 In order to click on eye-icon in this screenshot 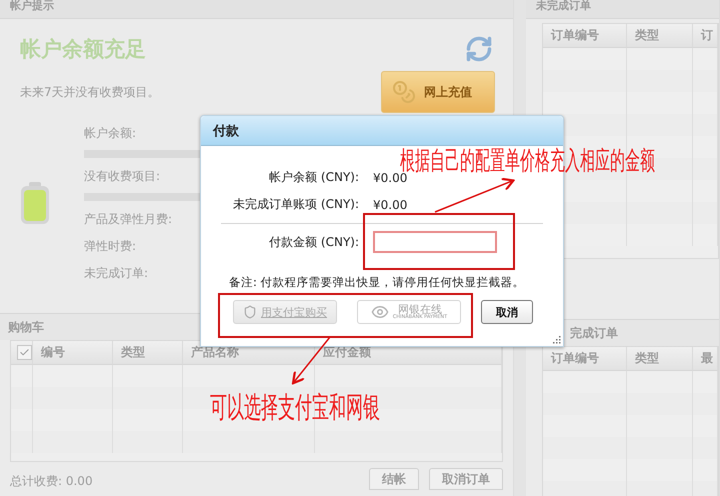, I will do `click(379, 312)`.